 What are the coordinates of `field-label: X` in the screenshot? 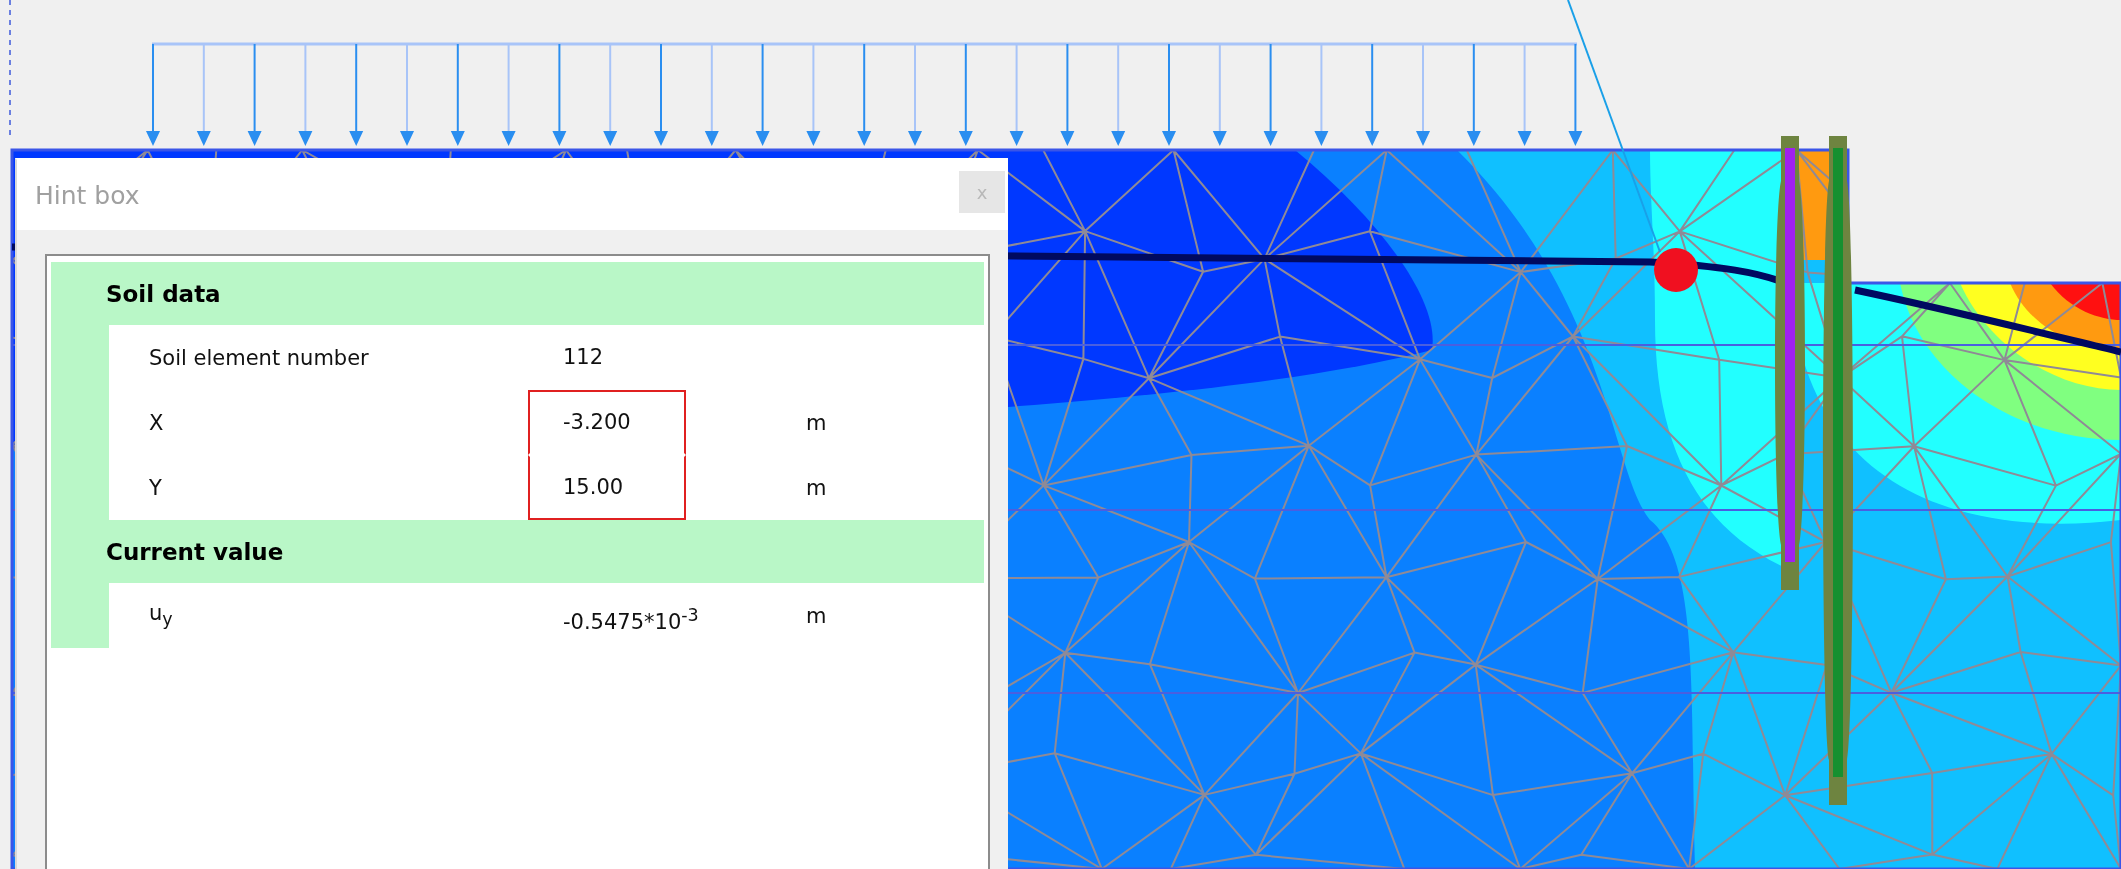 It's located at (156, 422).